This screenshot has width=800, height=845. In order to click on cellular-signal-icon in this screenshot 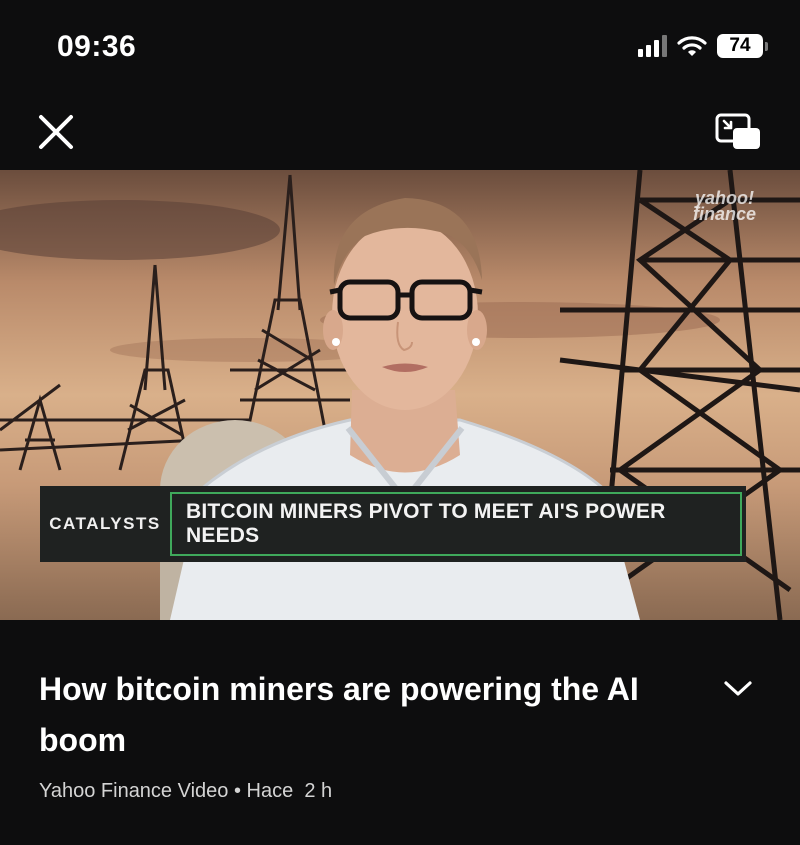, I will do `click(652, 46)`.